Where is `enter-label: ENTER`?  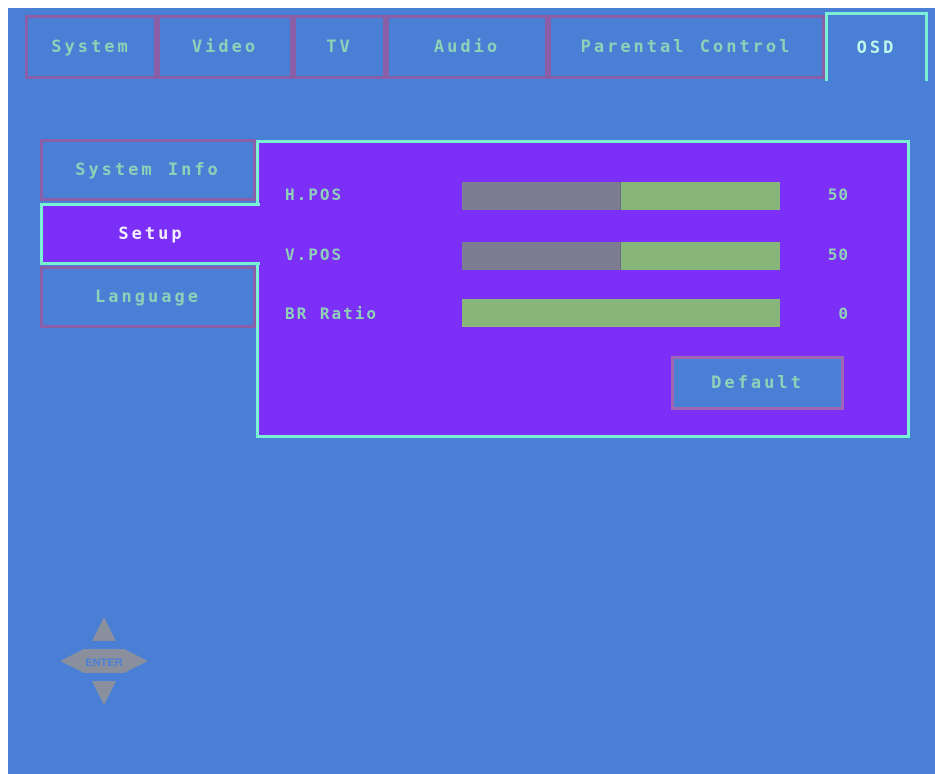 enter-label: ENTER is located at coordinates (103, 663).